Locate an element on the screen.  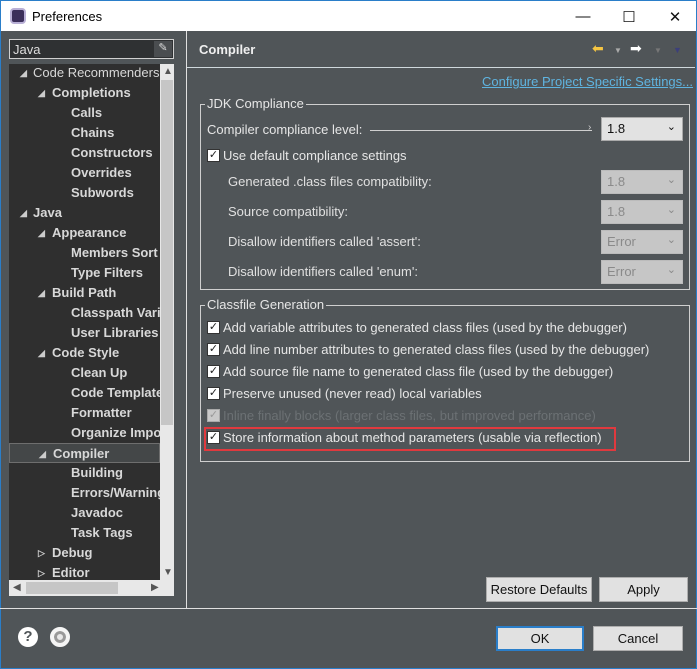
tree-item-label: Formatter is located at coordinates (101, 412).